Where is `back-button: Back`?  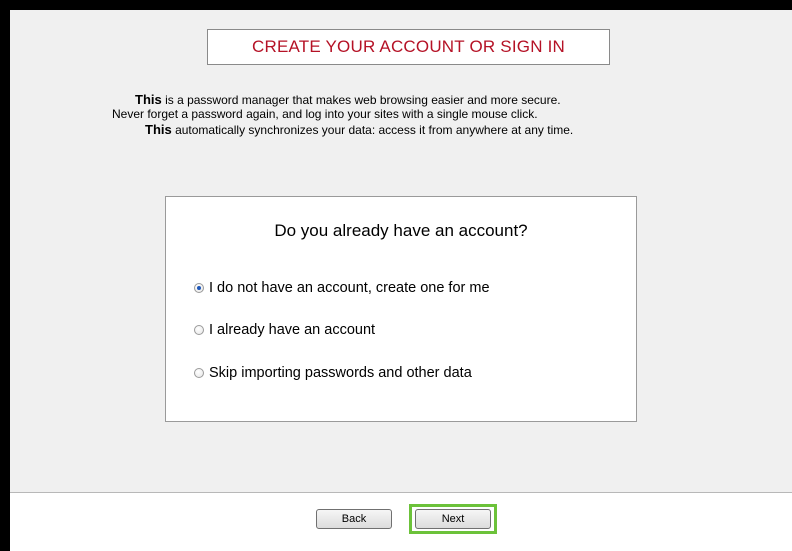
back-button: Back is located at coordinates (354, 519).